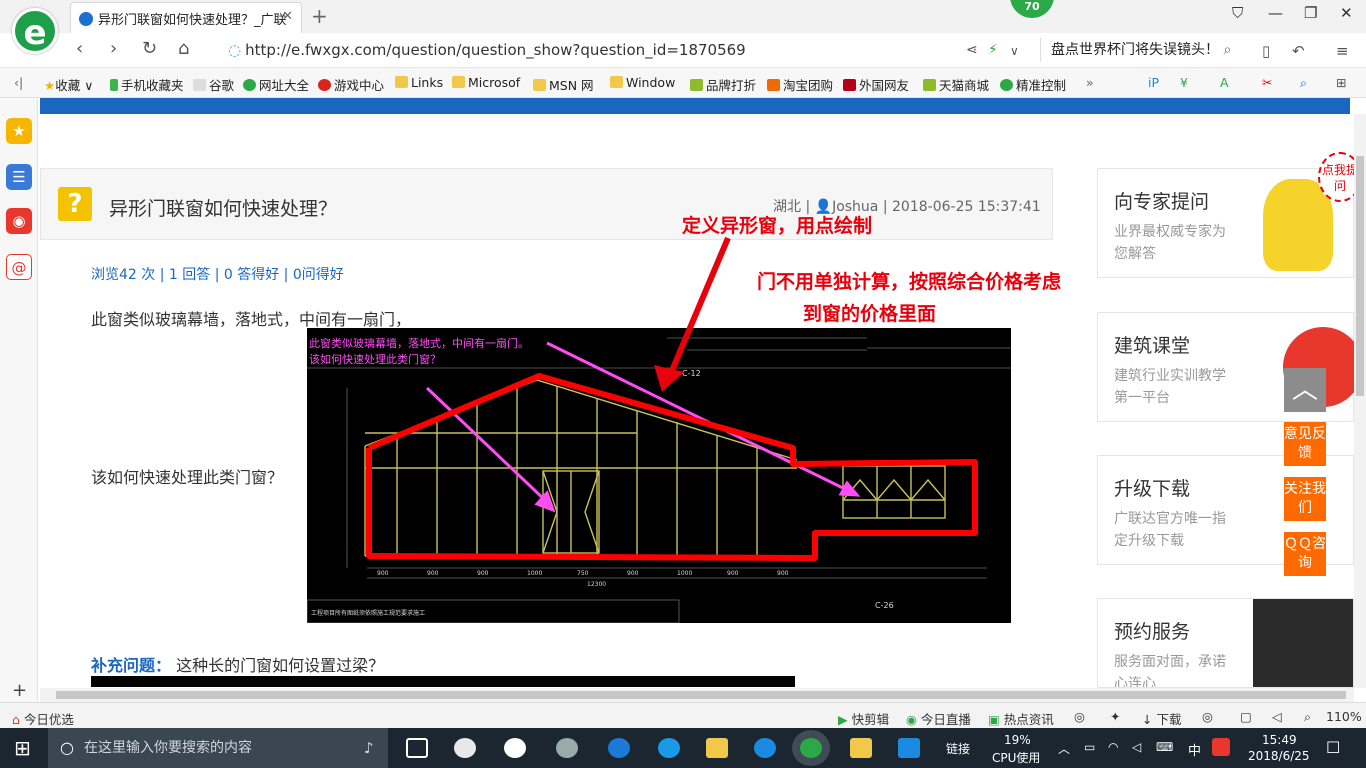 The image size is (1366, 768). I want to click on horizontal-scrollbar, so click(697, 695).